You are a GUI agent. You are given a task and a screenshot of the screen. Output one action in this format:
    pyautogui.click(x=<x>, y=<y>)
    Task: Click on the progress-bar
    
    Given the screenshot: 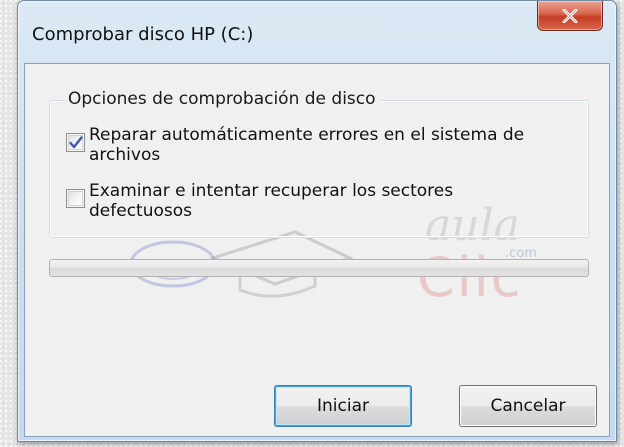 What is the action you would take?
    pyautogui.click(x=319, y=268)
    